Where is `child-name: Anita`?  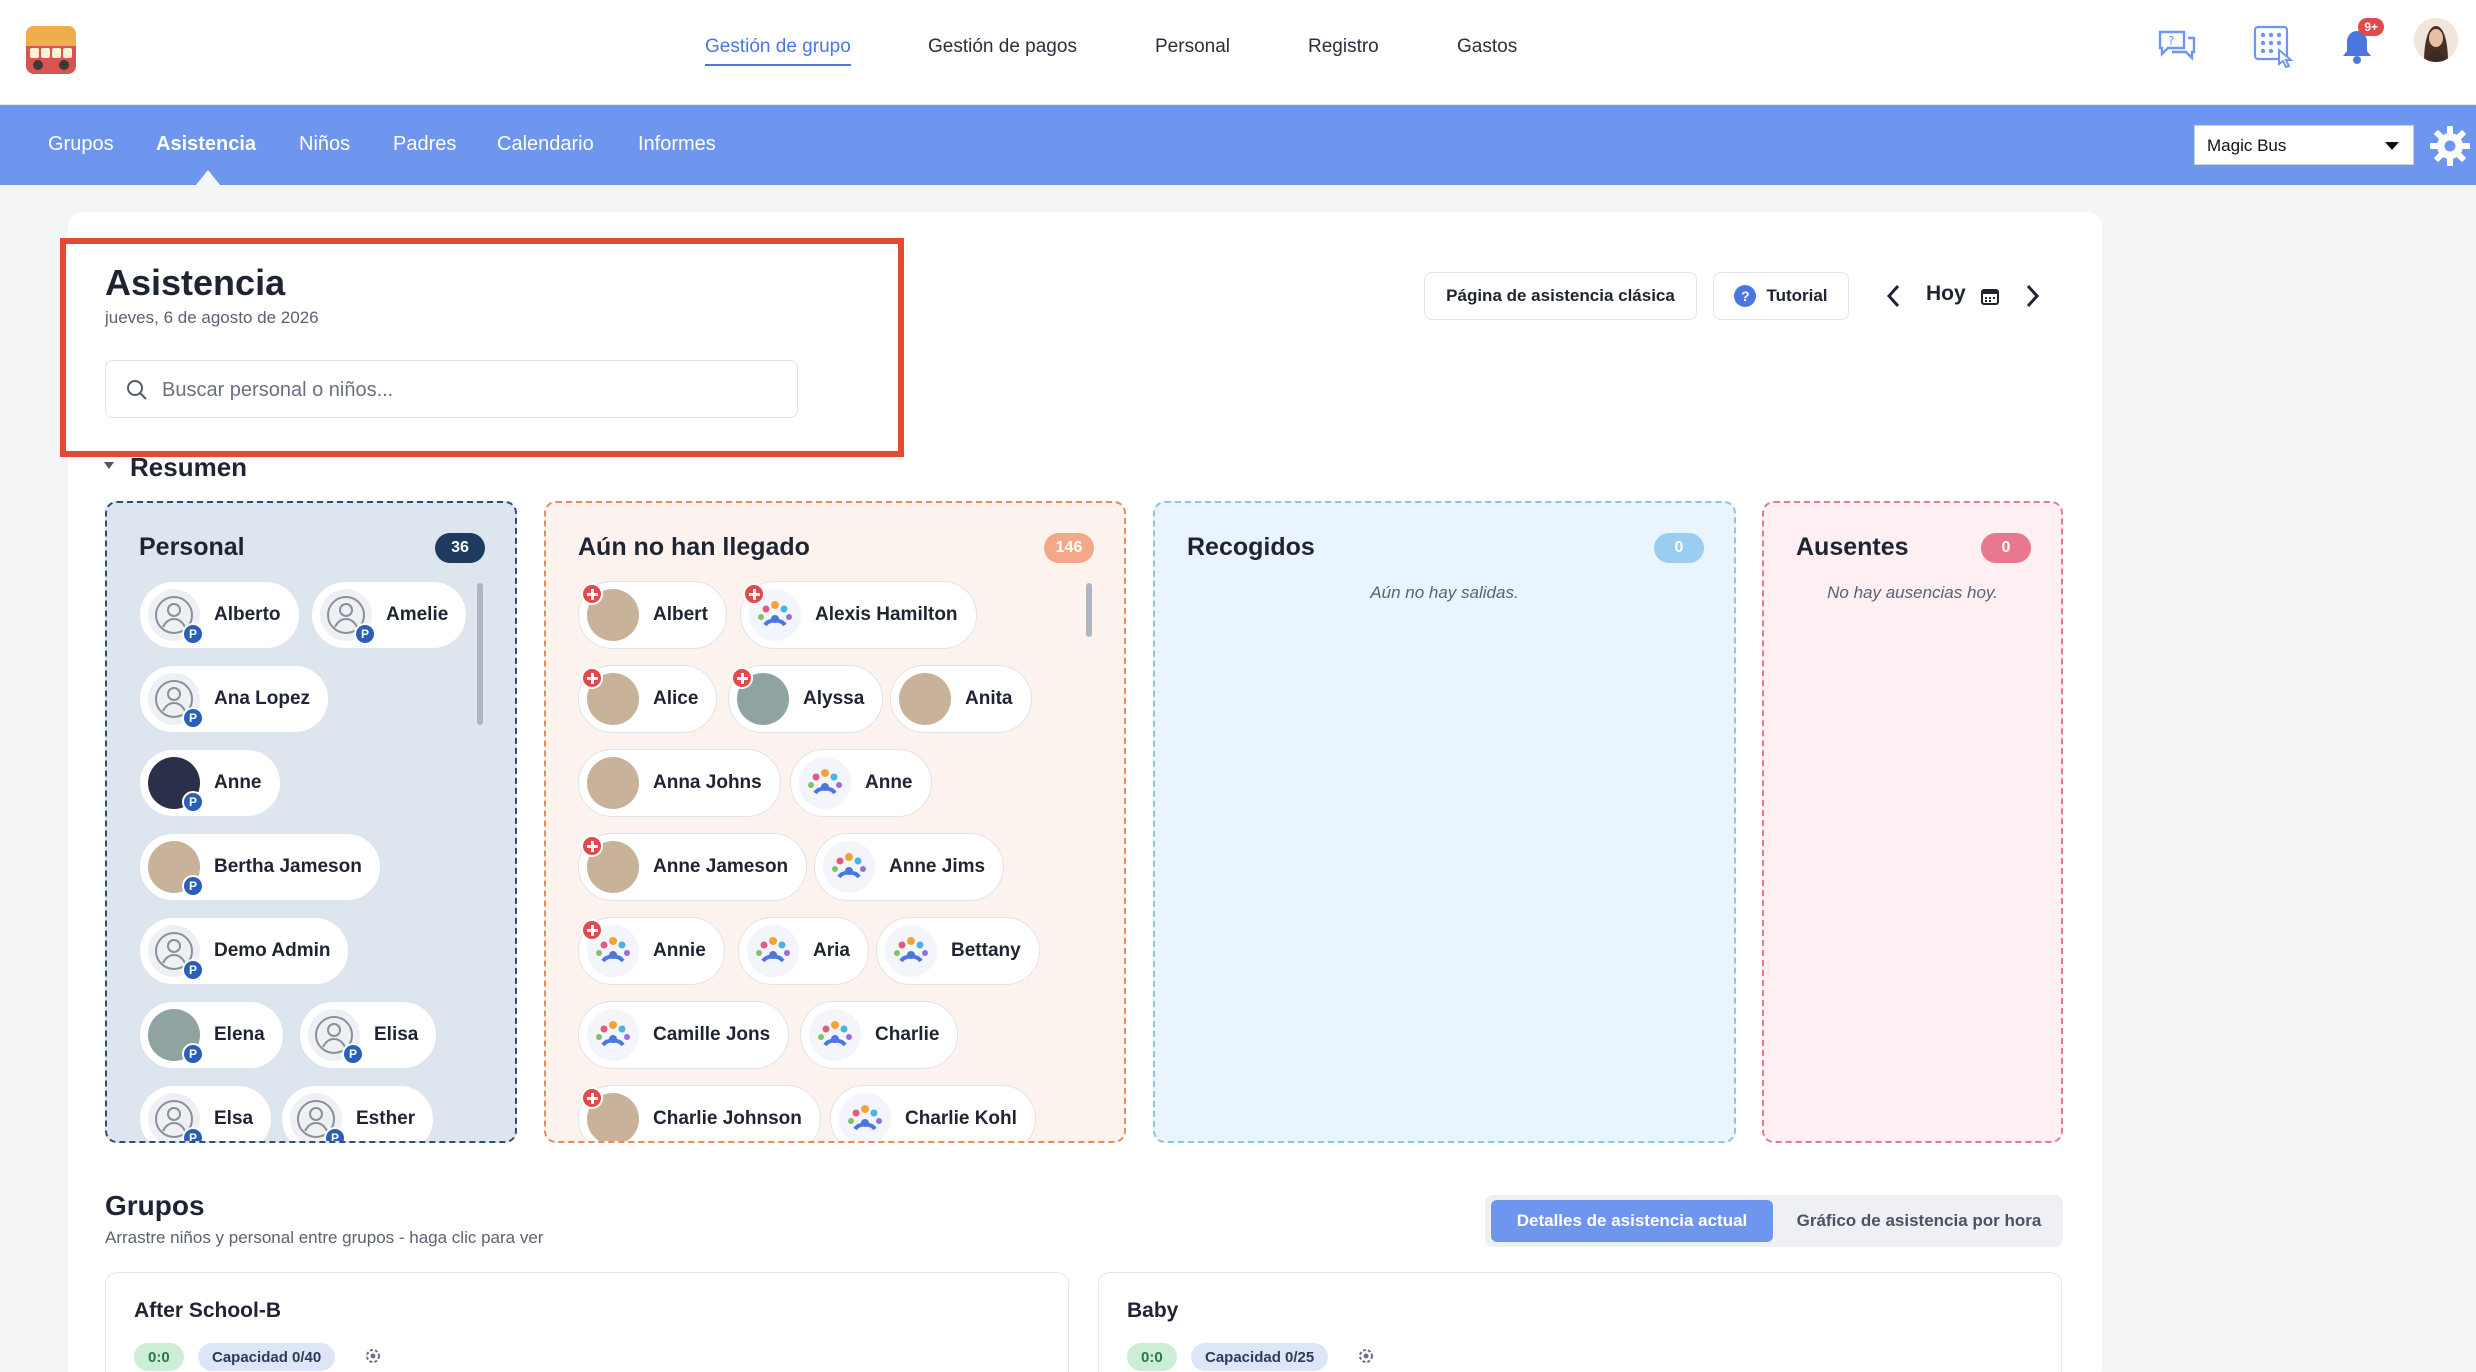
child-name: Anita is located at coordinates (989, 698).